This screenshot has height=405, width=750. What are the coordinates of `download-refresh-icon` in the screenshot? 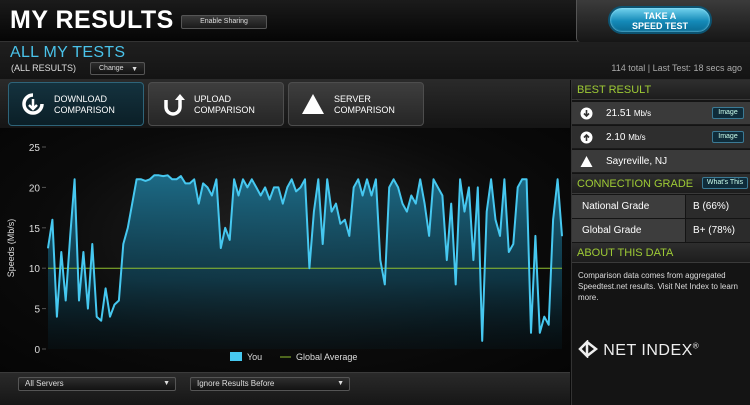 It's located at (33, 104).